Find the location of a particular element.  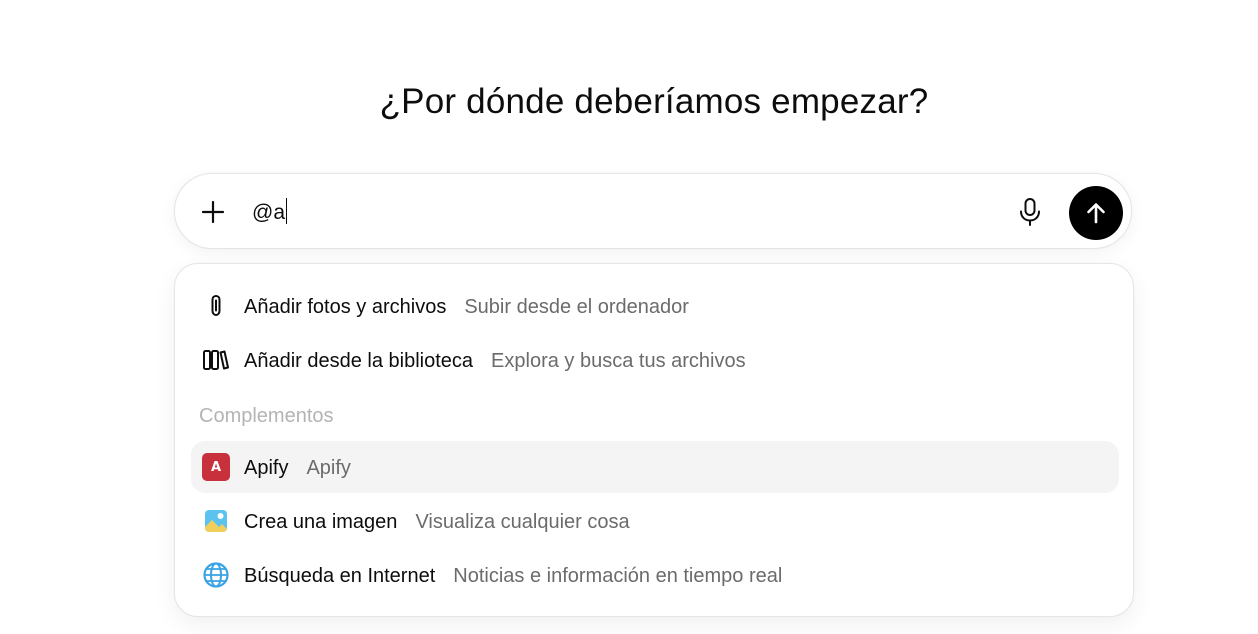

menu-item-text: Crea una imagen Visualiza cualquier cosa is located at coordinates (437, 522).